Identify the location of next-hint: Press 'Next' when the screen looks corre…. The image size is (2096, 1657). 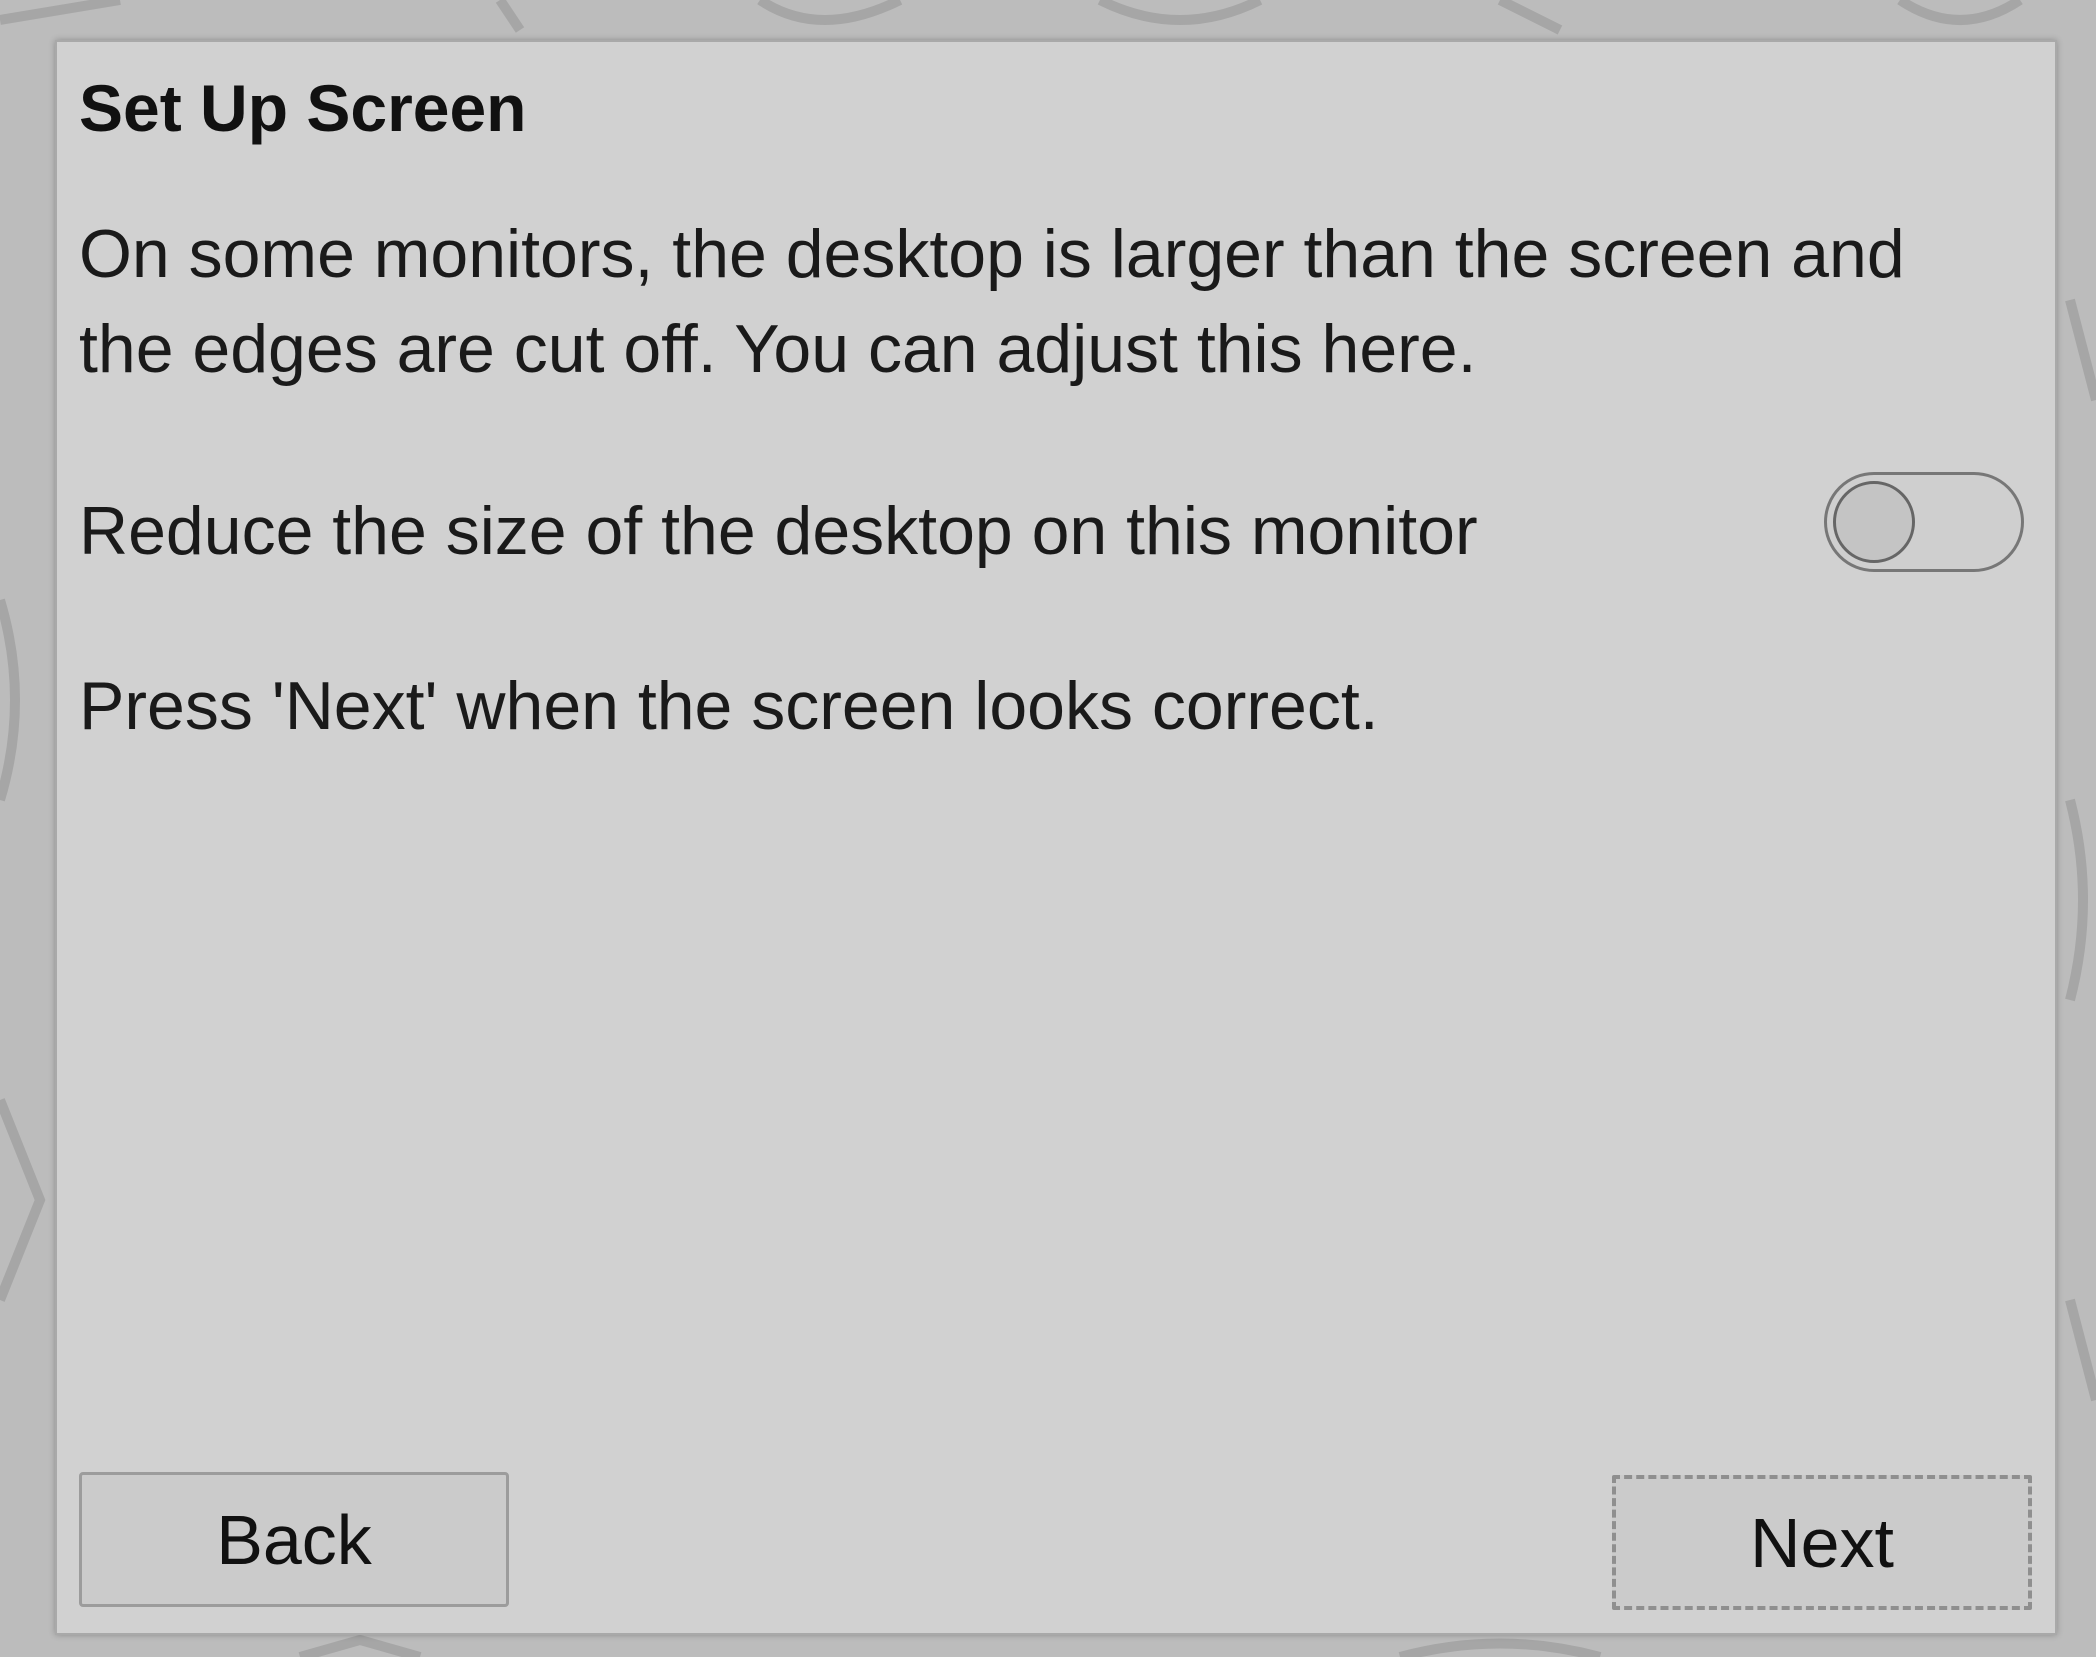
(729, 706).